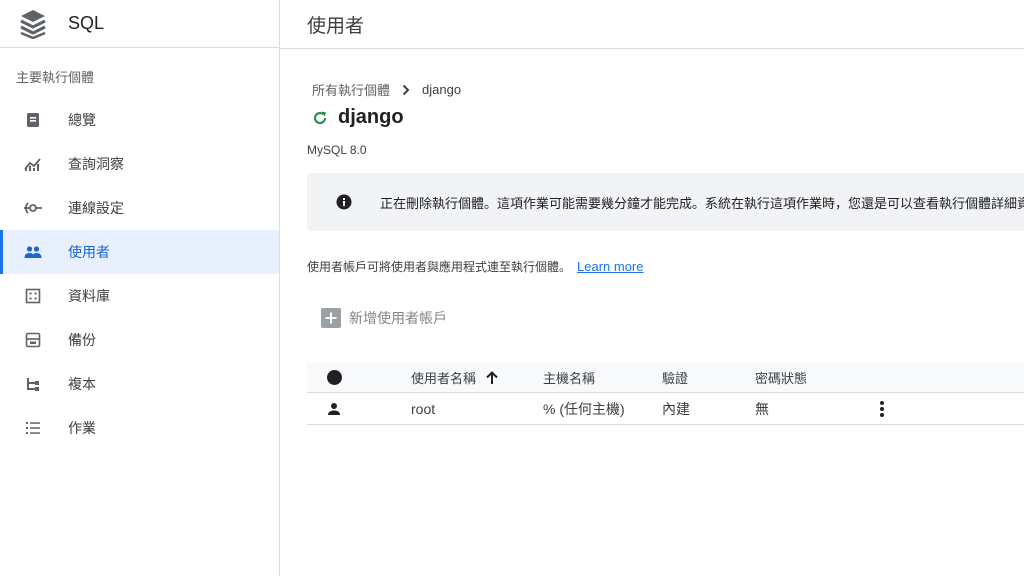 The height and width of the screenshot is (576, 1024). Describe the element at coordinates (33, 120) in the screenshot. I see `overview-icon` at that location.